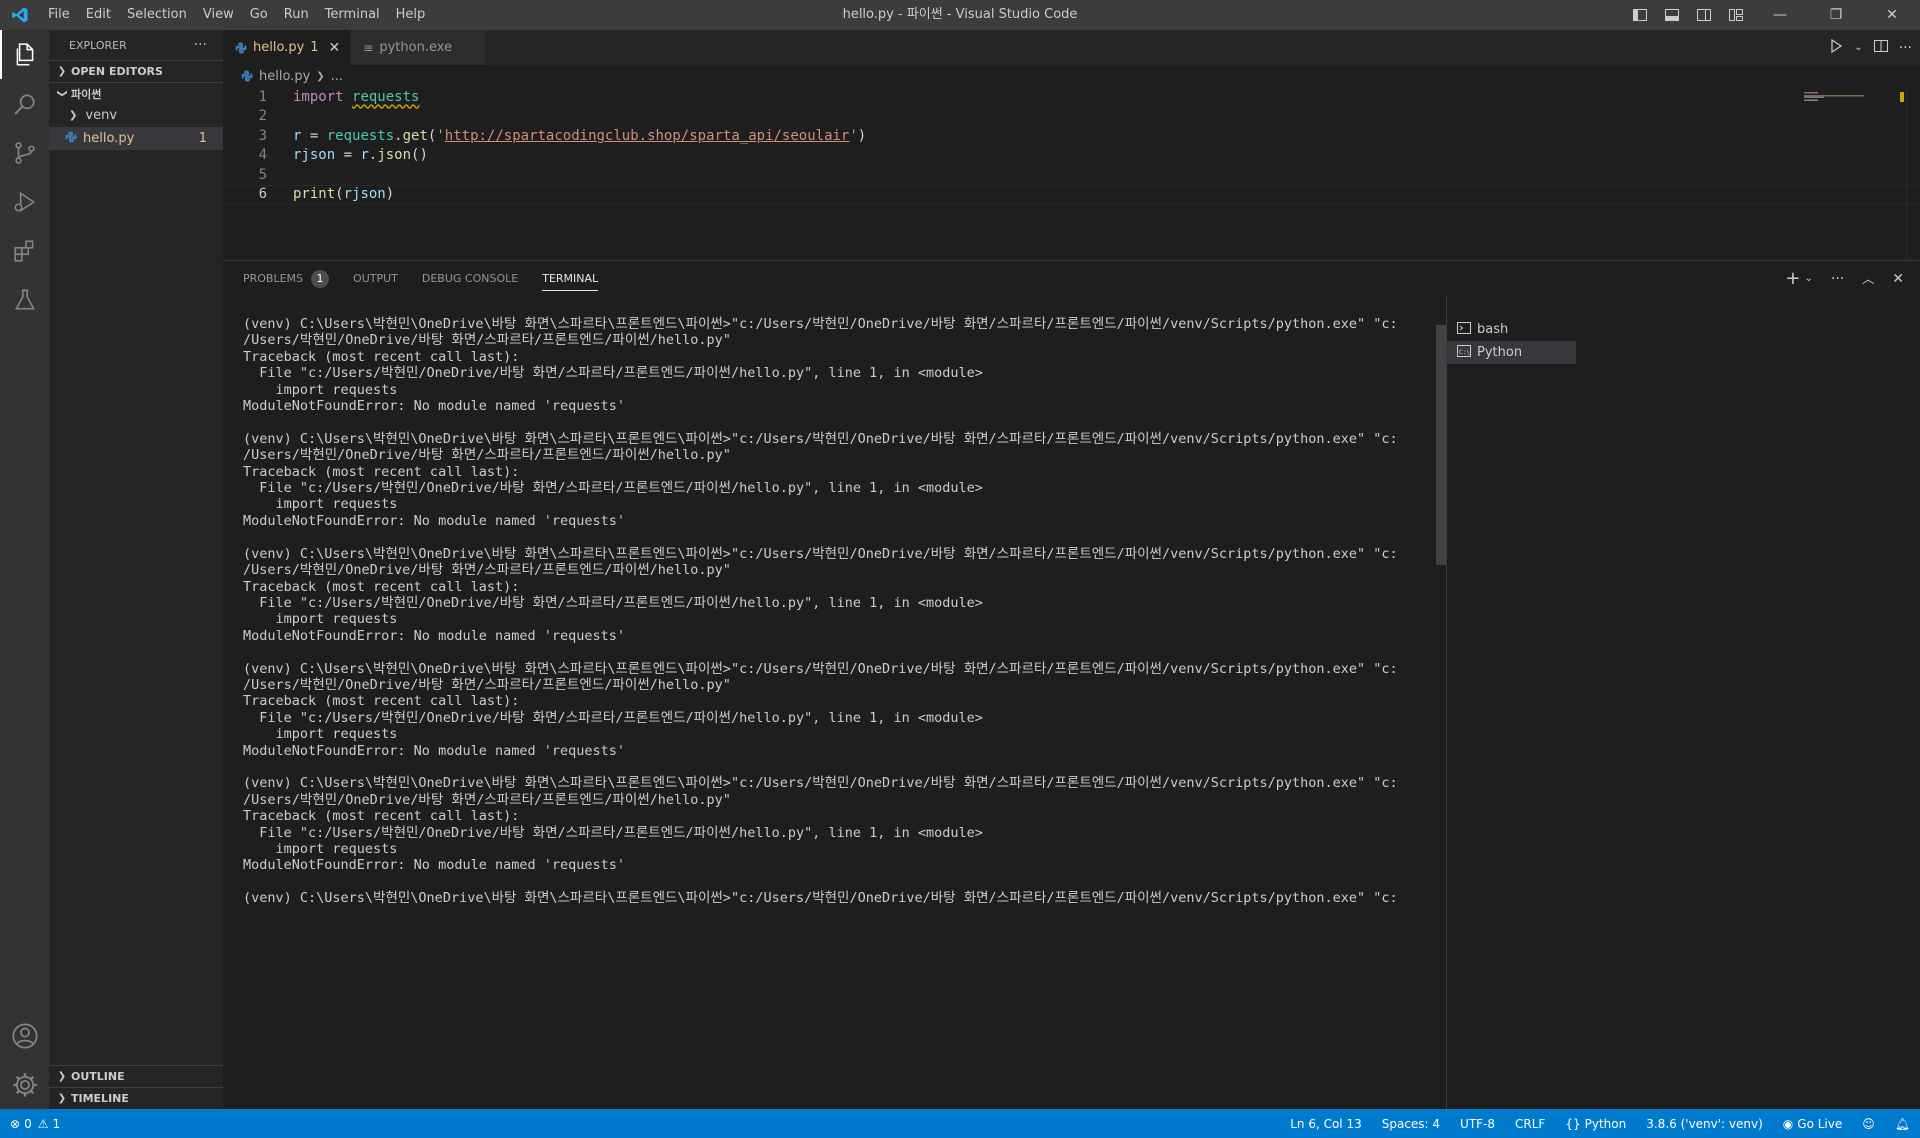 This screenshot has width=1920, height=1138. What do you see at coordinates (259, 15) in the screenshot?
I see `menu-go: Go` at bounding box center [259, 15].